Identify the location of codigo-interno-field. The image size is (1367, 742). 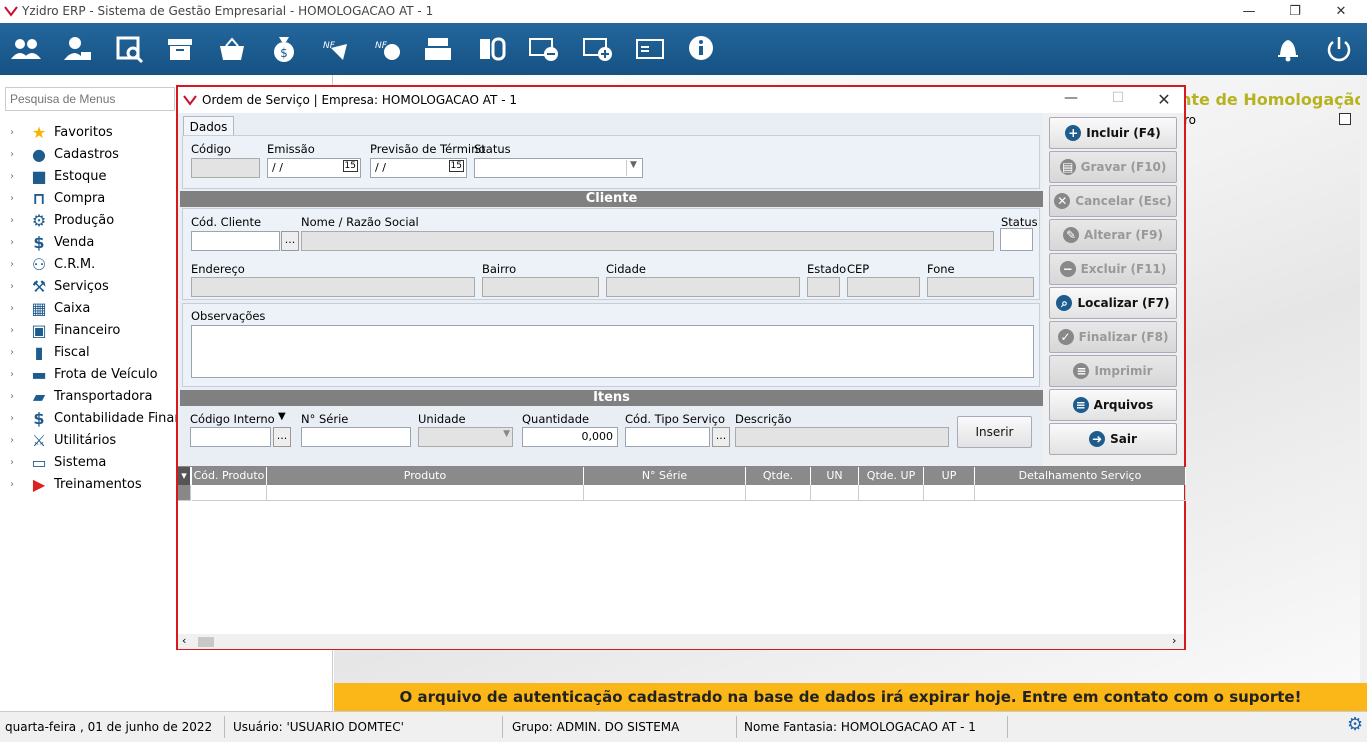
(230, 437).